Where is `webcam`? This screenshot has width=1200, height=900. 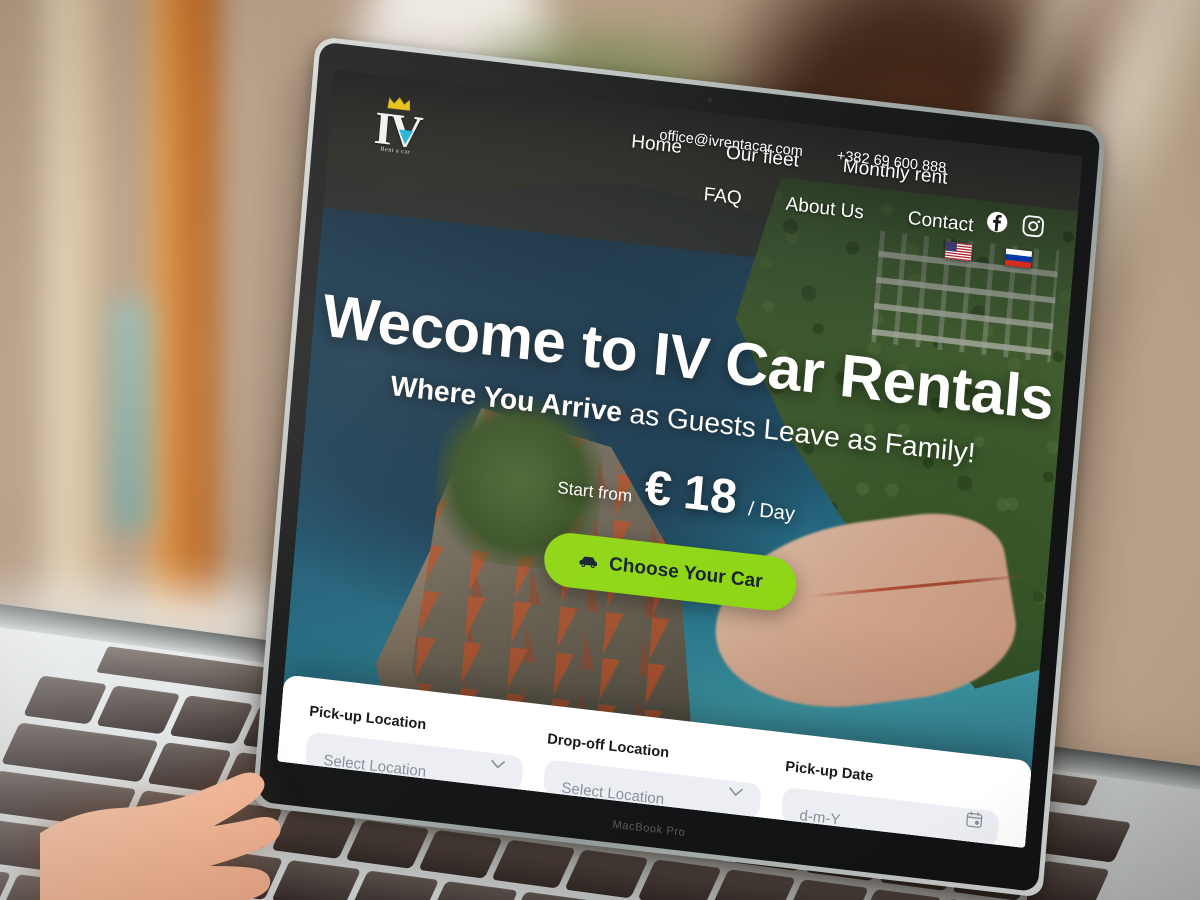 webcam is located at coordinates (710, 100).